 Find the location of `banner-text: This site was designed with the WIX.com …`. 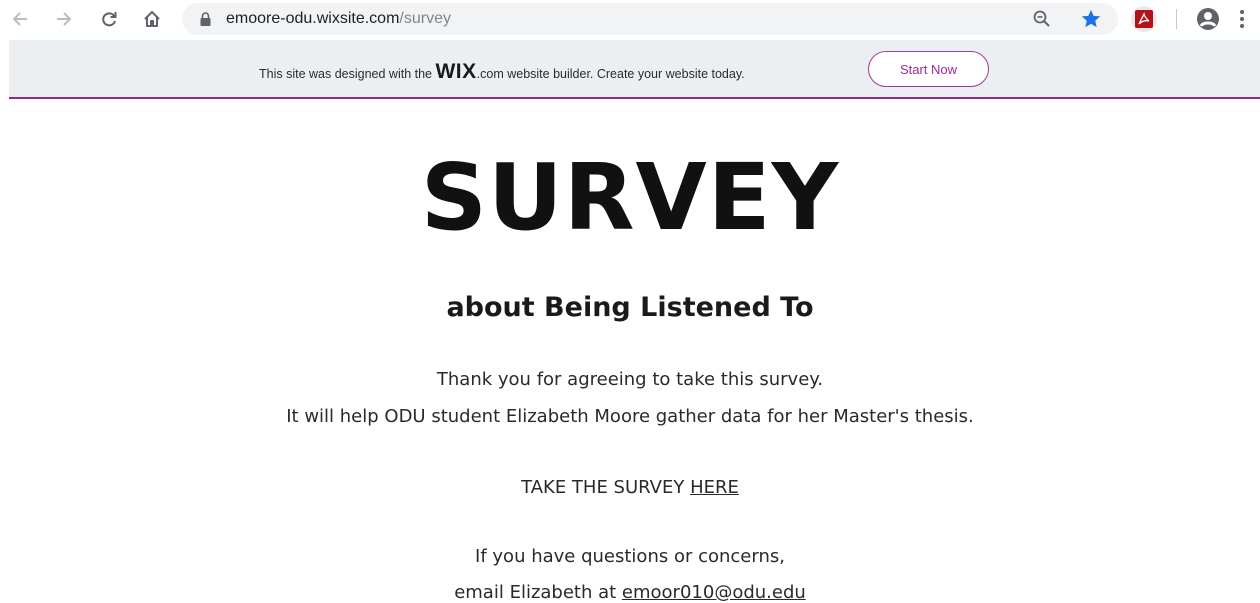

banner-text: This site was designed with the WIX.com … is located at coordinates (502, 72).